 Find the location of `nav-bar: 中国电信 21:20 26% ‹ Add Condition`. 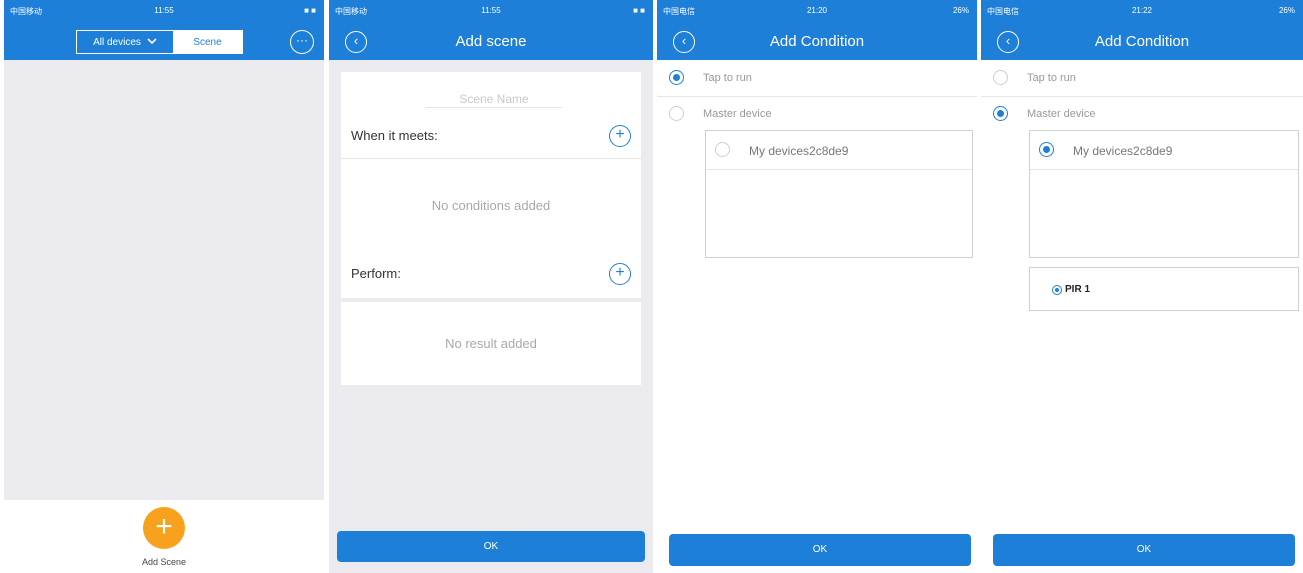

nav-bar: 中国电信 21:20 26% ‹ Add Condition is located at coordinates (817, 30).